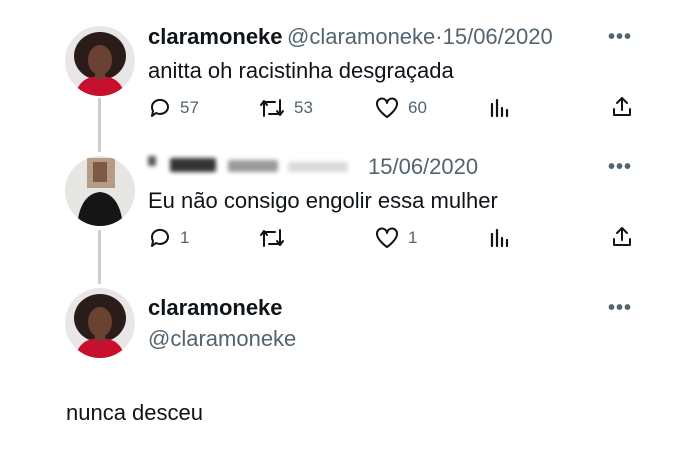 The height and width of the screenshot is (466, 700). What do you see at coordinates (303, 107) in the screenshot?
I see `retweet-count: 53` at bounding box center [303, 107].